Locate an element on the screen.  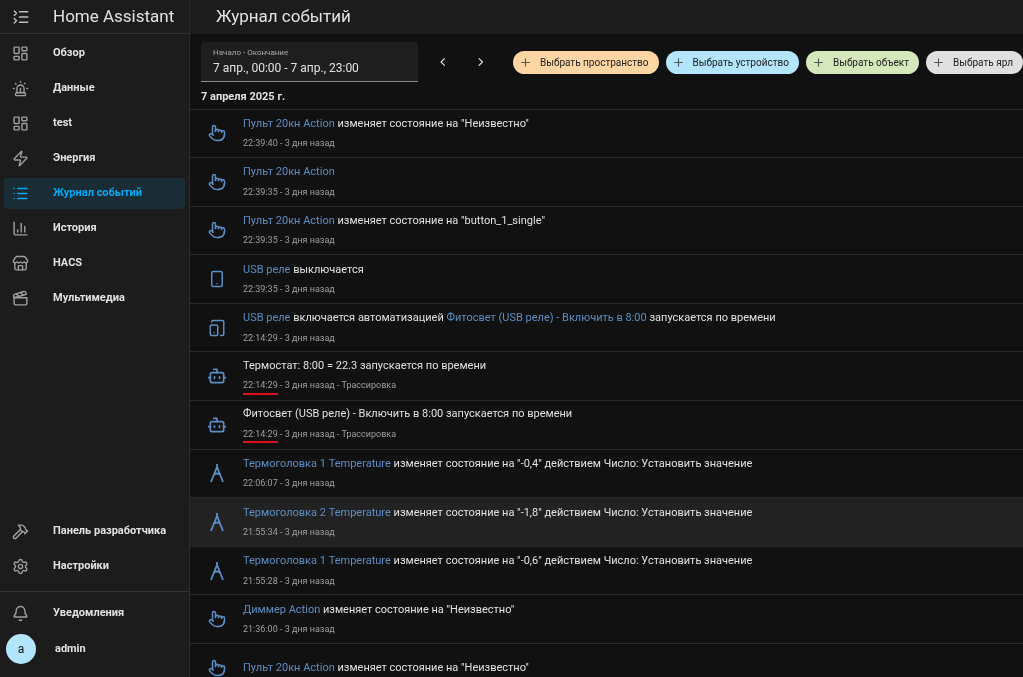
event-message: Диммер Action изменяет состояние на "Неизвестно" is located at coordinates (379, 609).